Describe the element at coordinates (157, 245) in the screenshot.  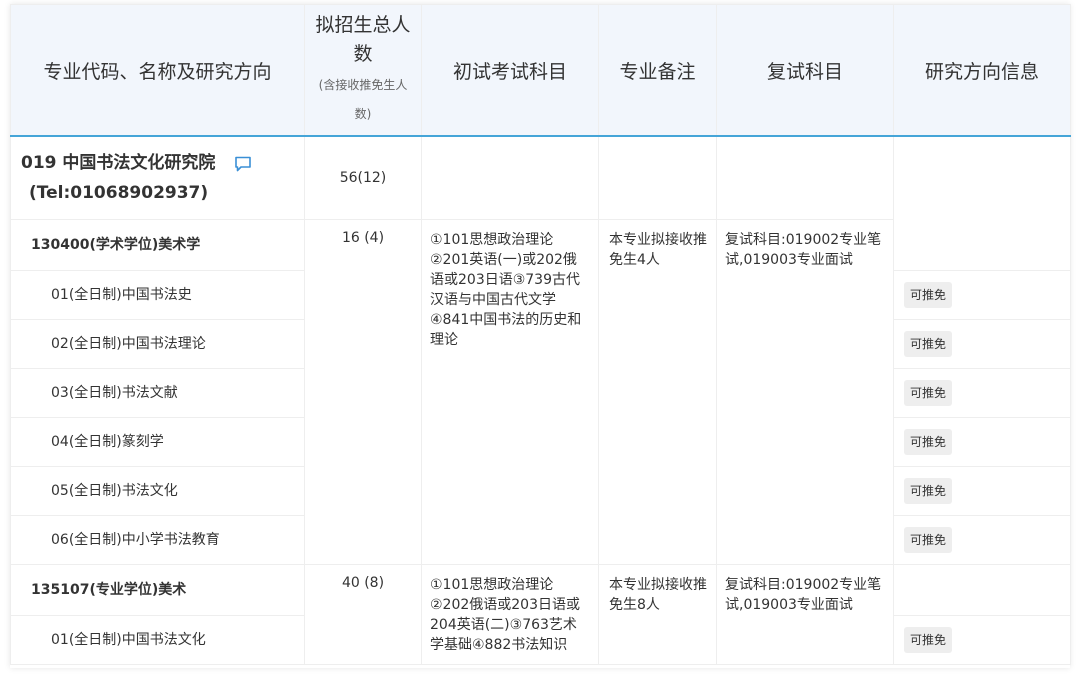
I see `major-name: 130400(学术学位)美术学` at that location.